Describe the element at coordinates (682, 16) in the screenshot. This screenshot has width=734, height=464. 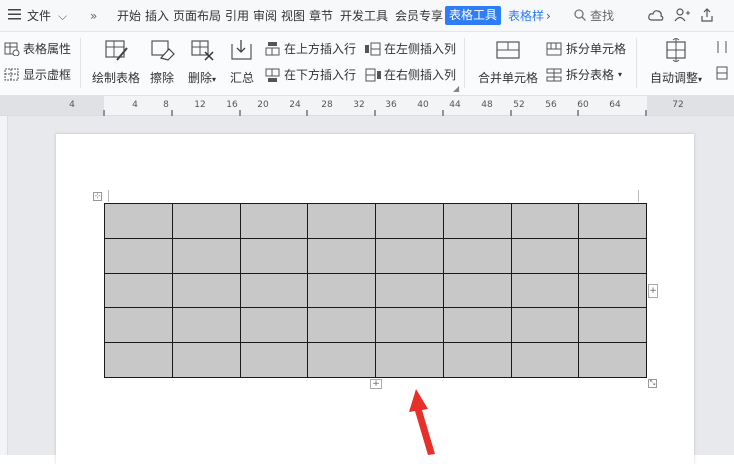
I see `user-add-icon` at that location.